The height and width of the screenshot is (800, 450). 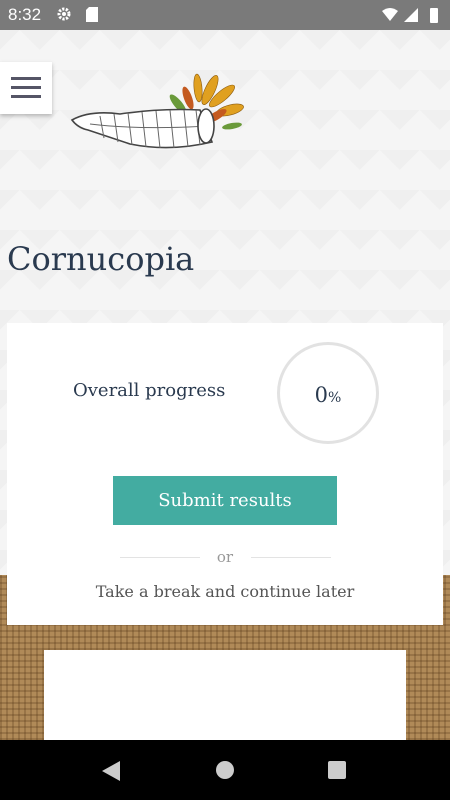 What do you see at coordinates (411, 15) in the screenshot?
I see `signal-icon` at bounding box center [411, 15].